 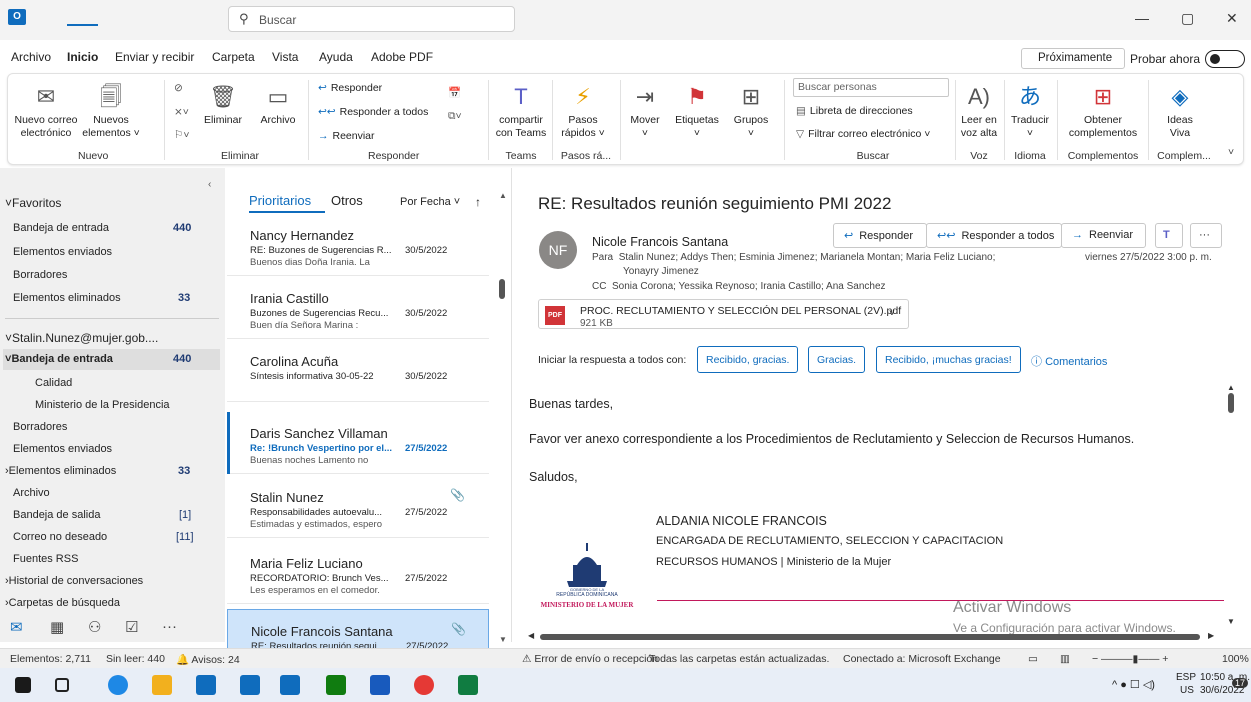 What do you see at coordinates (285, 57) in the screenshot?
I see `menu-vista: Vista` at bounding box center [285, 57].